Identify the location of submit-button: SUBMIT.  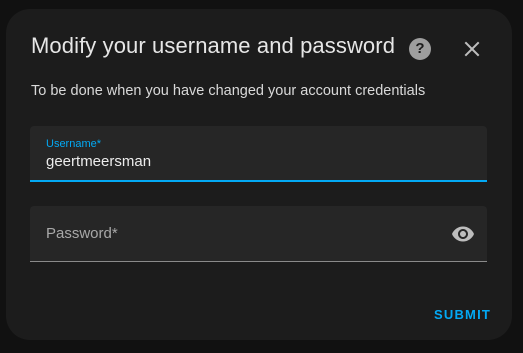
(462, 314).